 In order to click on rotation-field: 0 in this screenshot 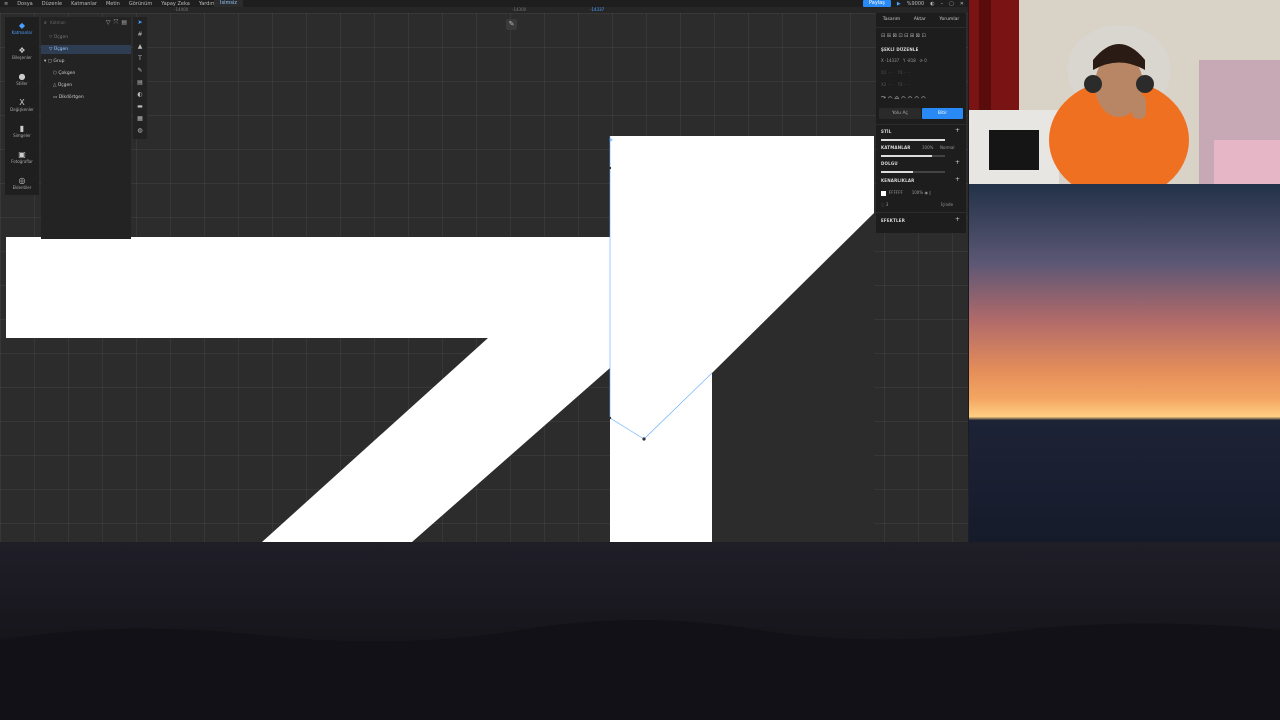, I will do `click(925, 60)`.